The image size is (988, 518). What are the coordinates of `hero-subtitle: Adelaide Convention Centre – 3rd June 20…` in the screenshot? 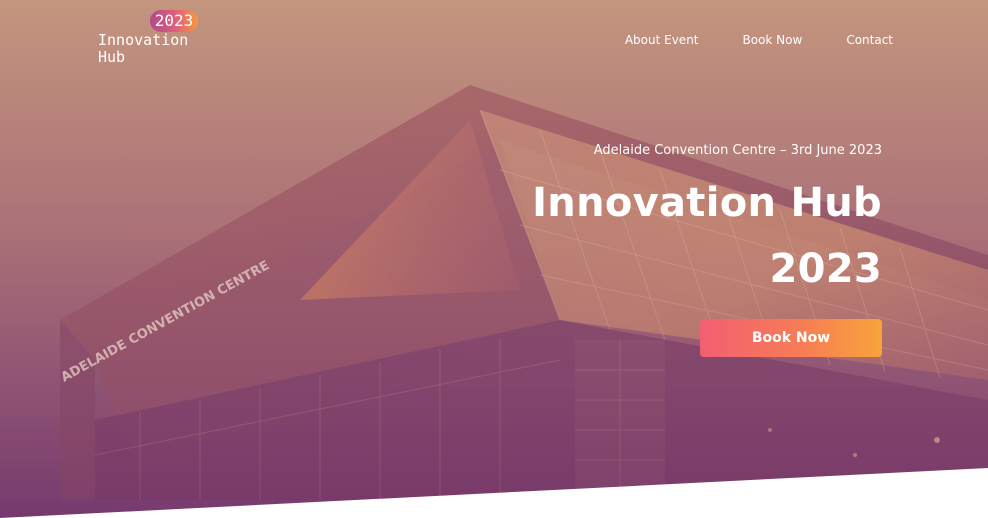 It's located at (737, 150).